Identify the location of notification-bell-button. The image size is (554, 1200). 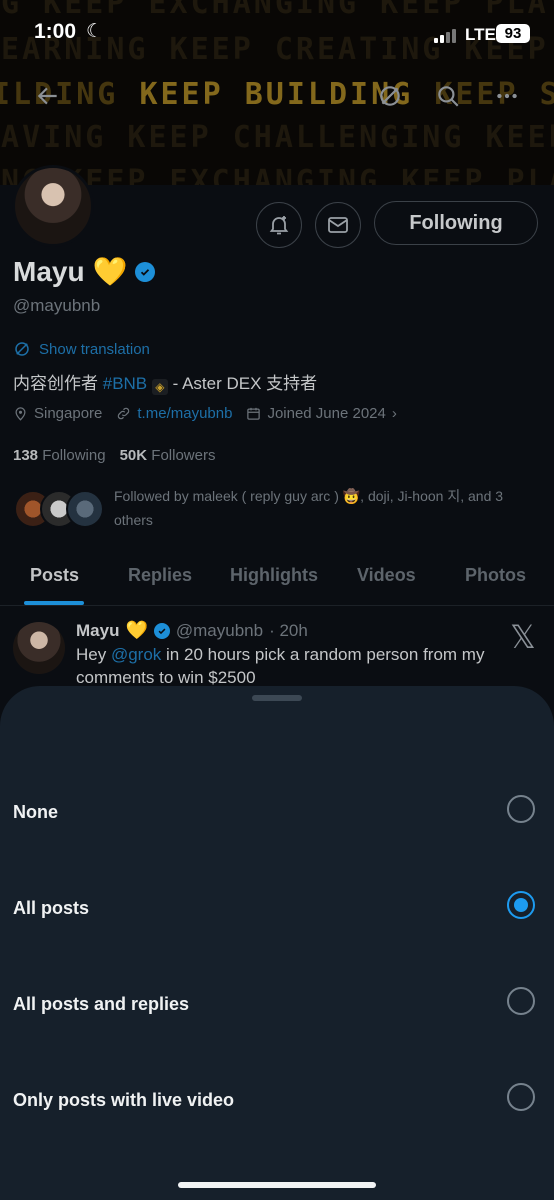
(279, 225).